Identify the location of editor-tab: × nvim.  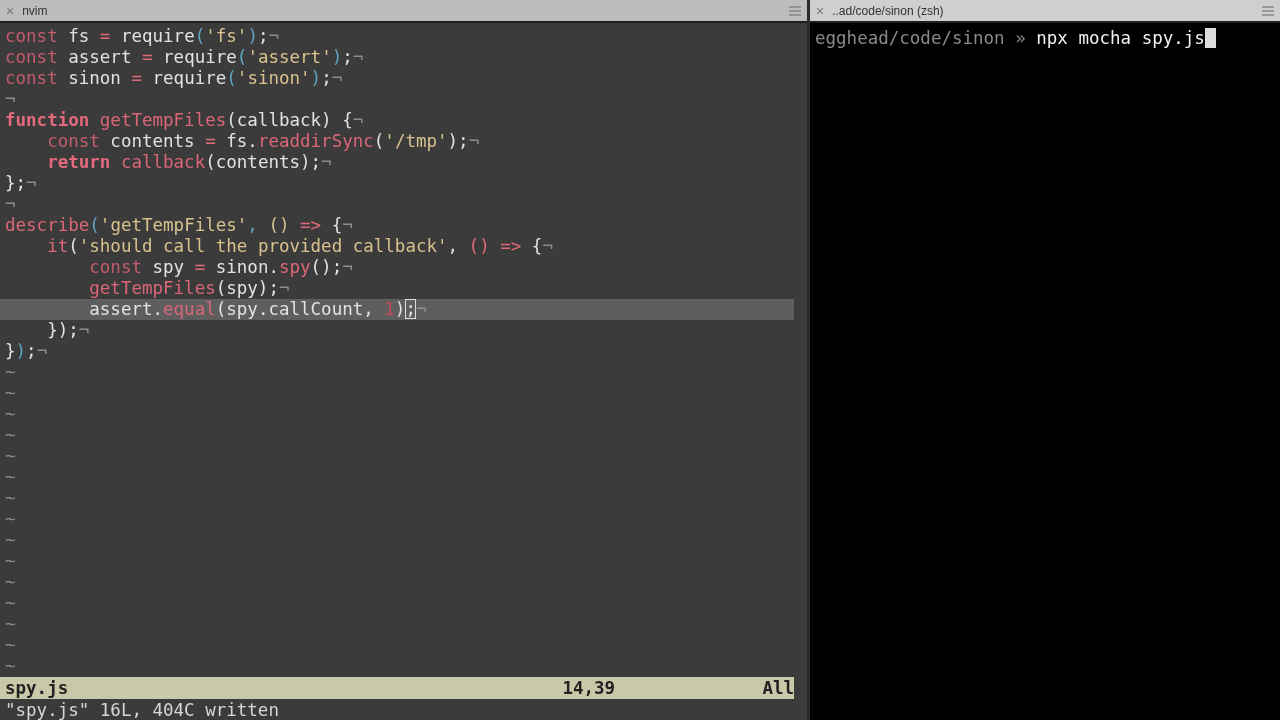
(403, 11).